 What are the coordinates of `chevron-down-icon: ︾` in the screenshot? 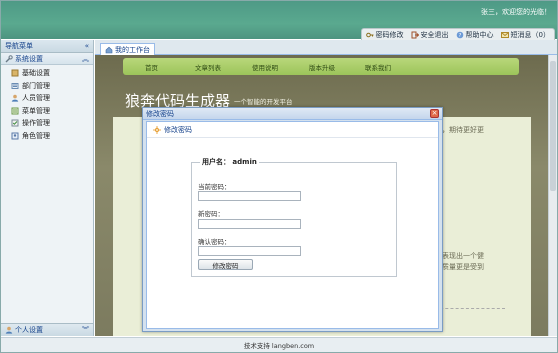 It's located at (85, 330).